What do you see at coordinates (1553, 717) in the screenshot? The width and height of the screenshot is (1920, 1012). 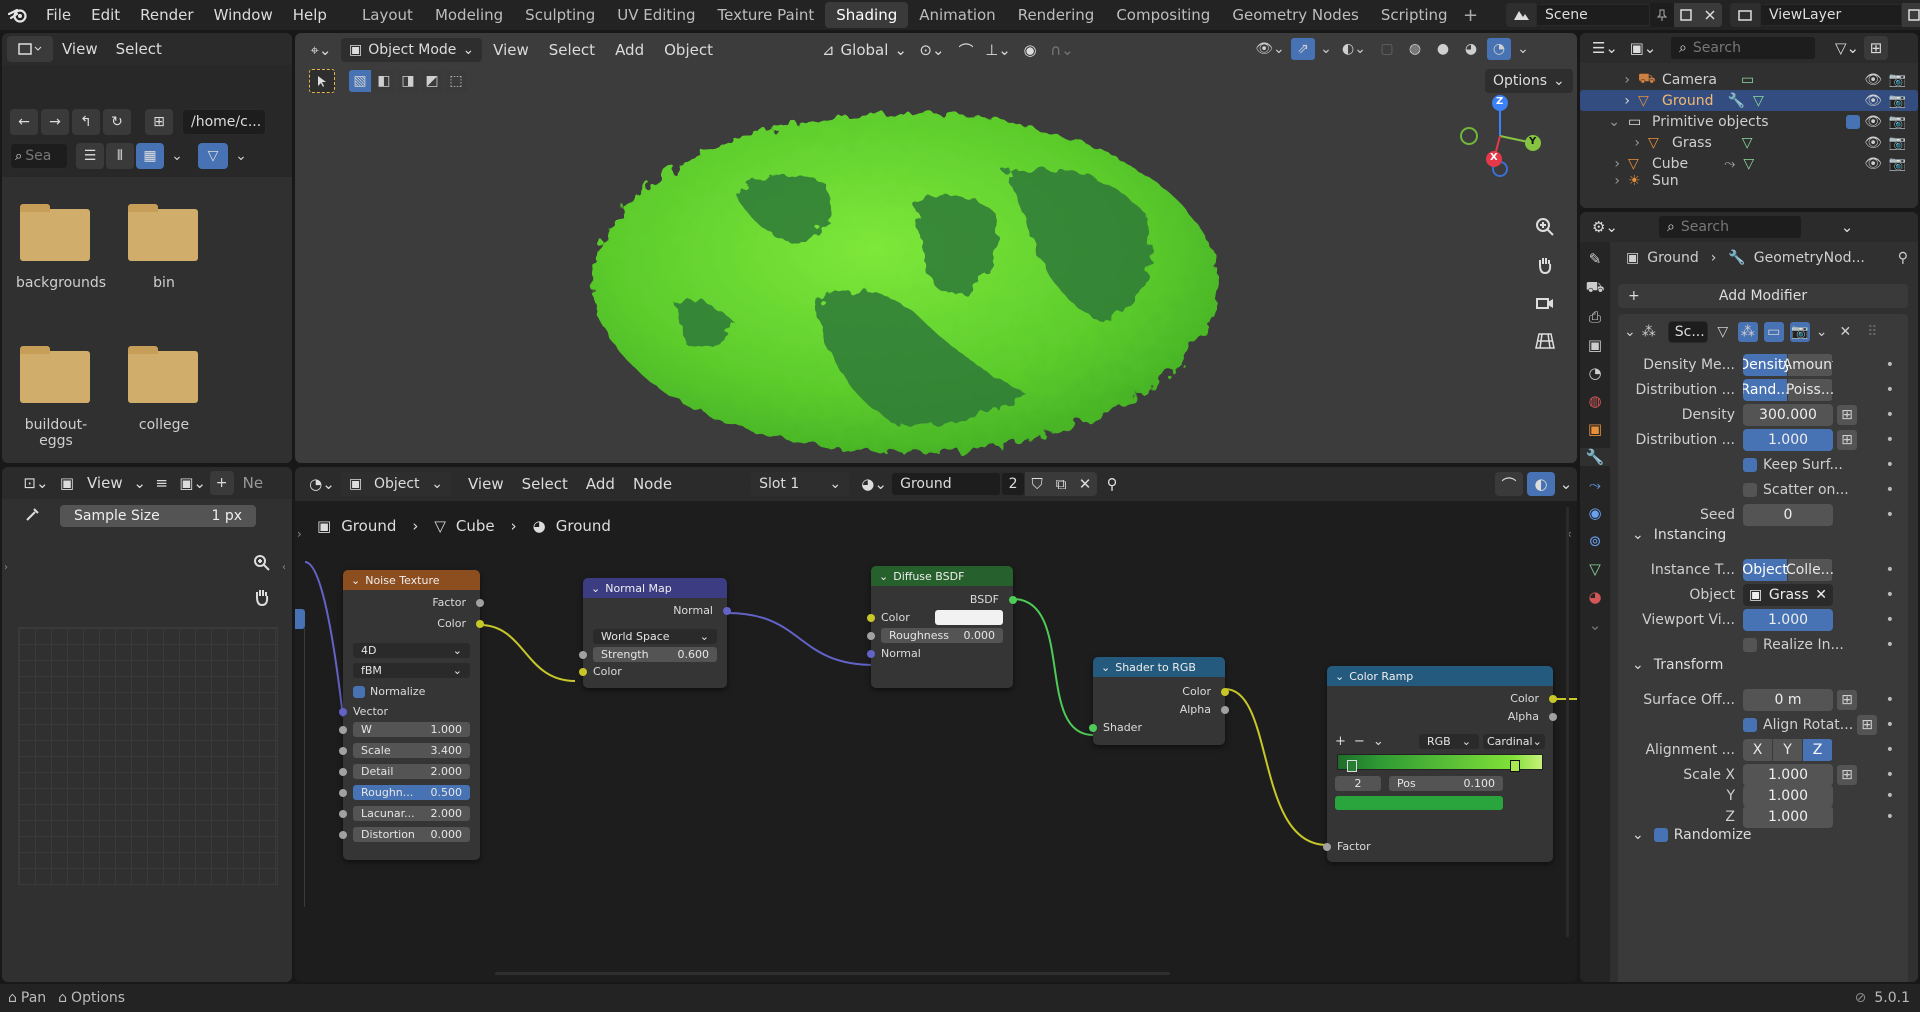 I see `output-alpha-socket` at bounding box center [1553, 717].